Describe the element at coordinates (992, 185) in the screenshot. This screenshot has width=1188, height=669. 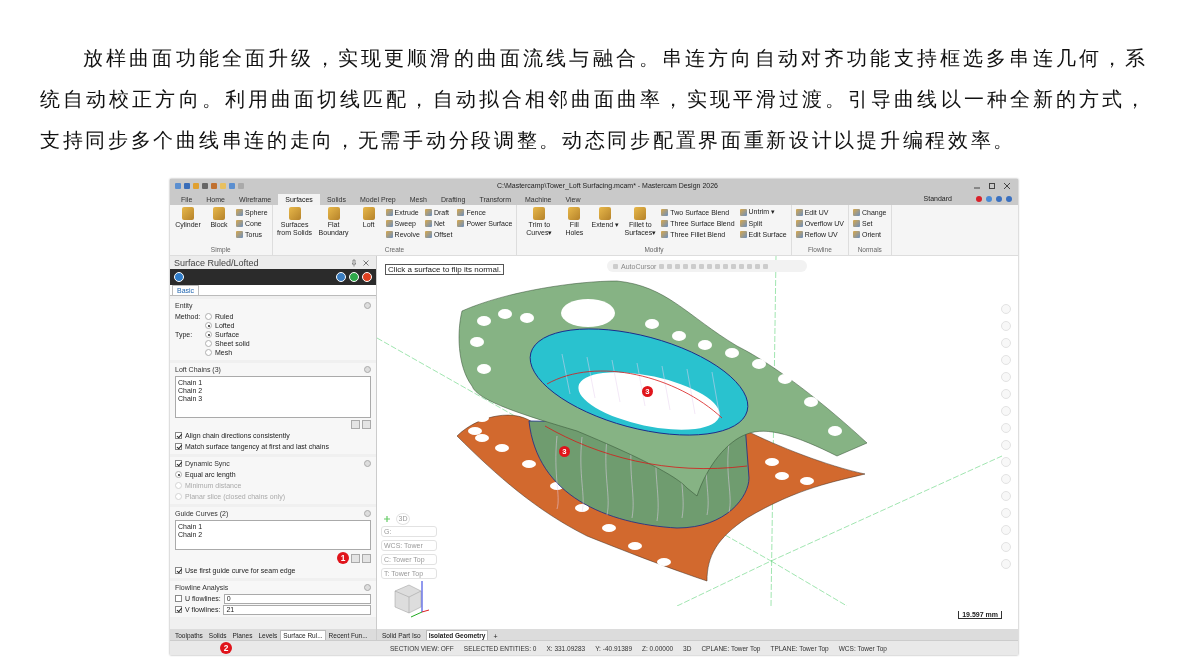
I see `maximize-icon` at that location.